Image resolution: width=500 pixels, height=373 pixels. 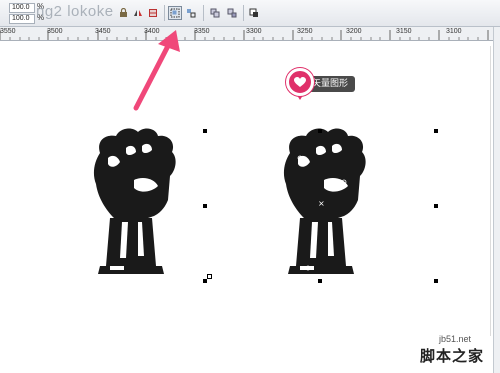 I want to click on combine-icon, so click(x=215, y=13).